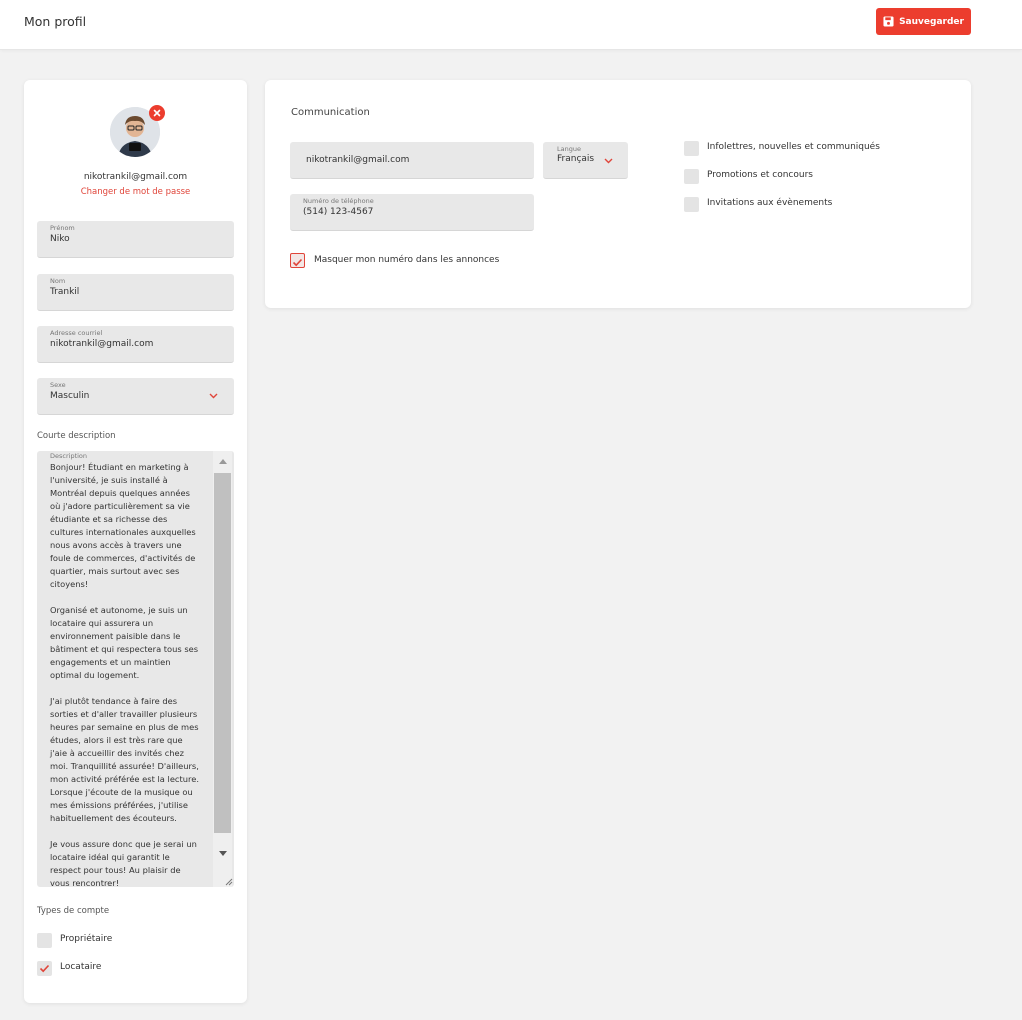 The image size is (1022, 1020). I want to click on owner-label: Propriétaire, so click(86, 939).